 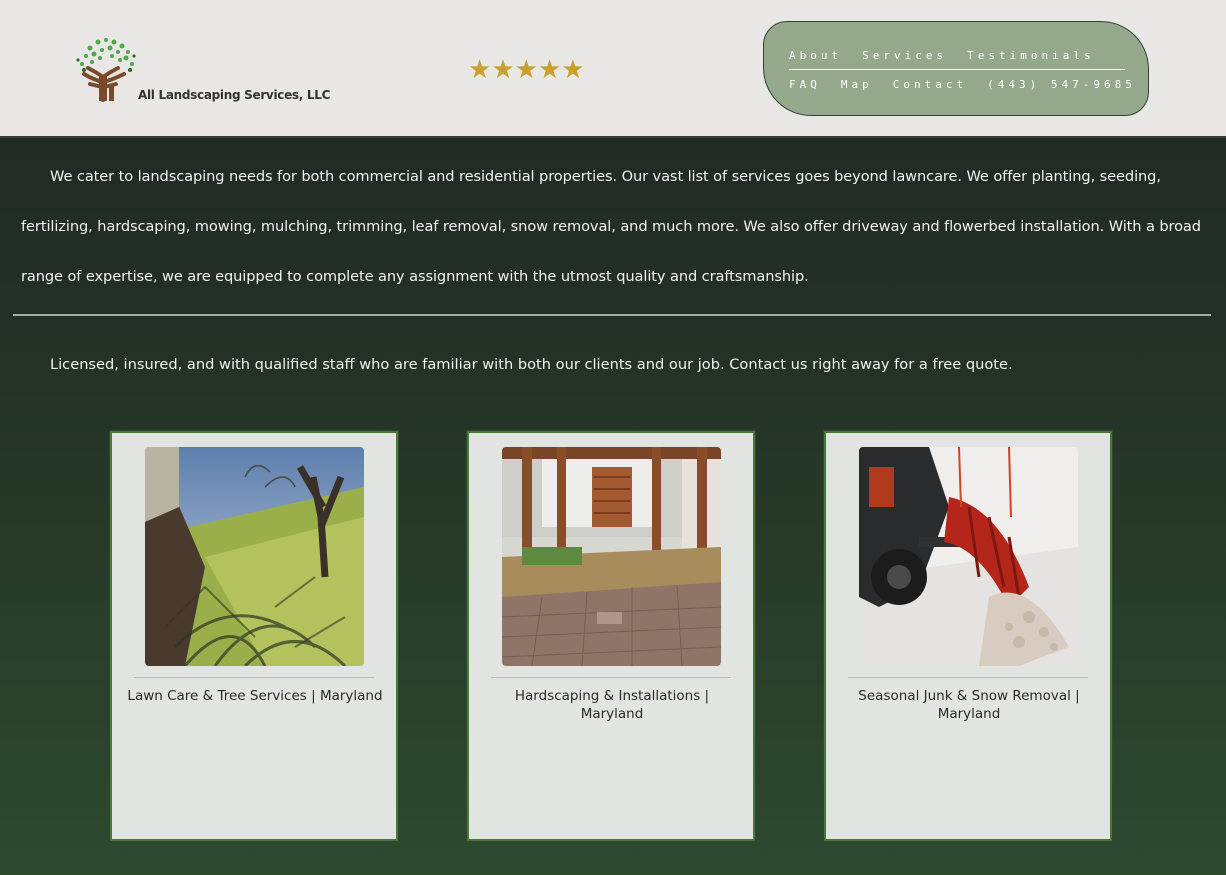 What do you see at coordinates (611, 556) in the screenshot?
I see `hardscaping-photo` at bounding box center [611, 556].